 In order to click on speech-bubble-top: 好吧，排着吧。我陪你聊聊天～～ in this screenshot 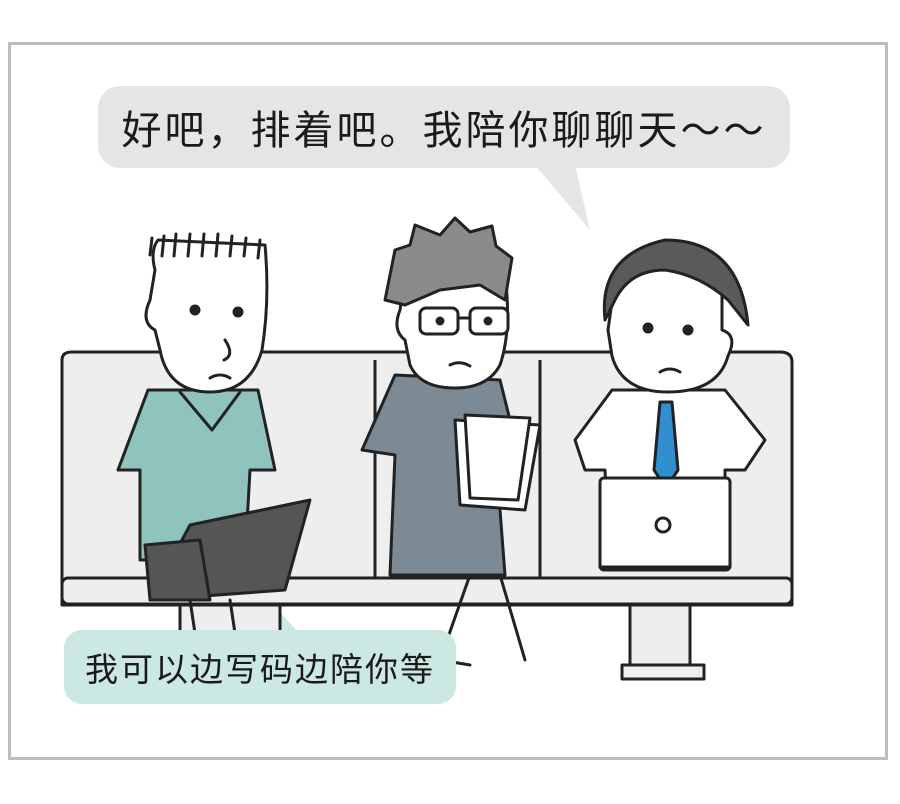, I will do `click(444, 127)`.